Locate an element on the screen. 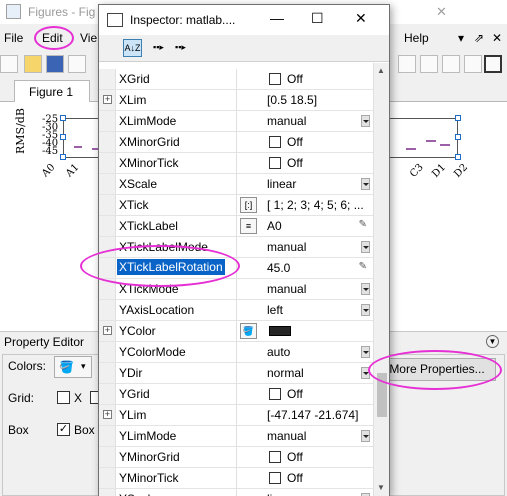 The image size is (507, 496). property-row-xminorgrid: XMinorGrid Off is located at coordinates (236, 142).